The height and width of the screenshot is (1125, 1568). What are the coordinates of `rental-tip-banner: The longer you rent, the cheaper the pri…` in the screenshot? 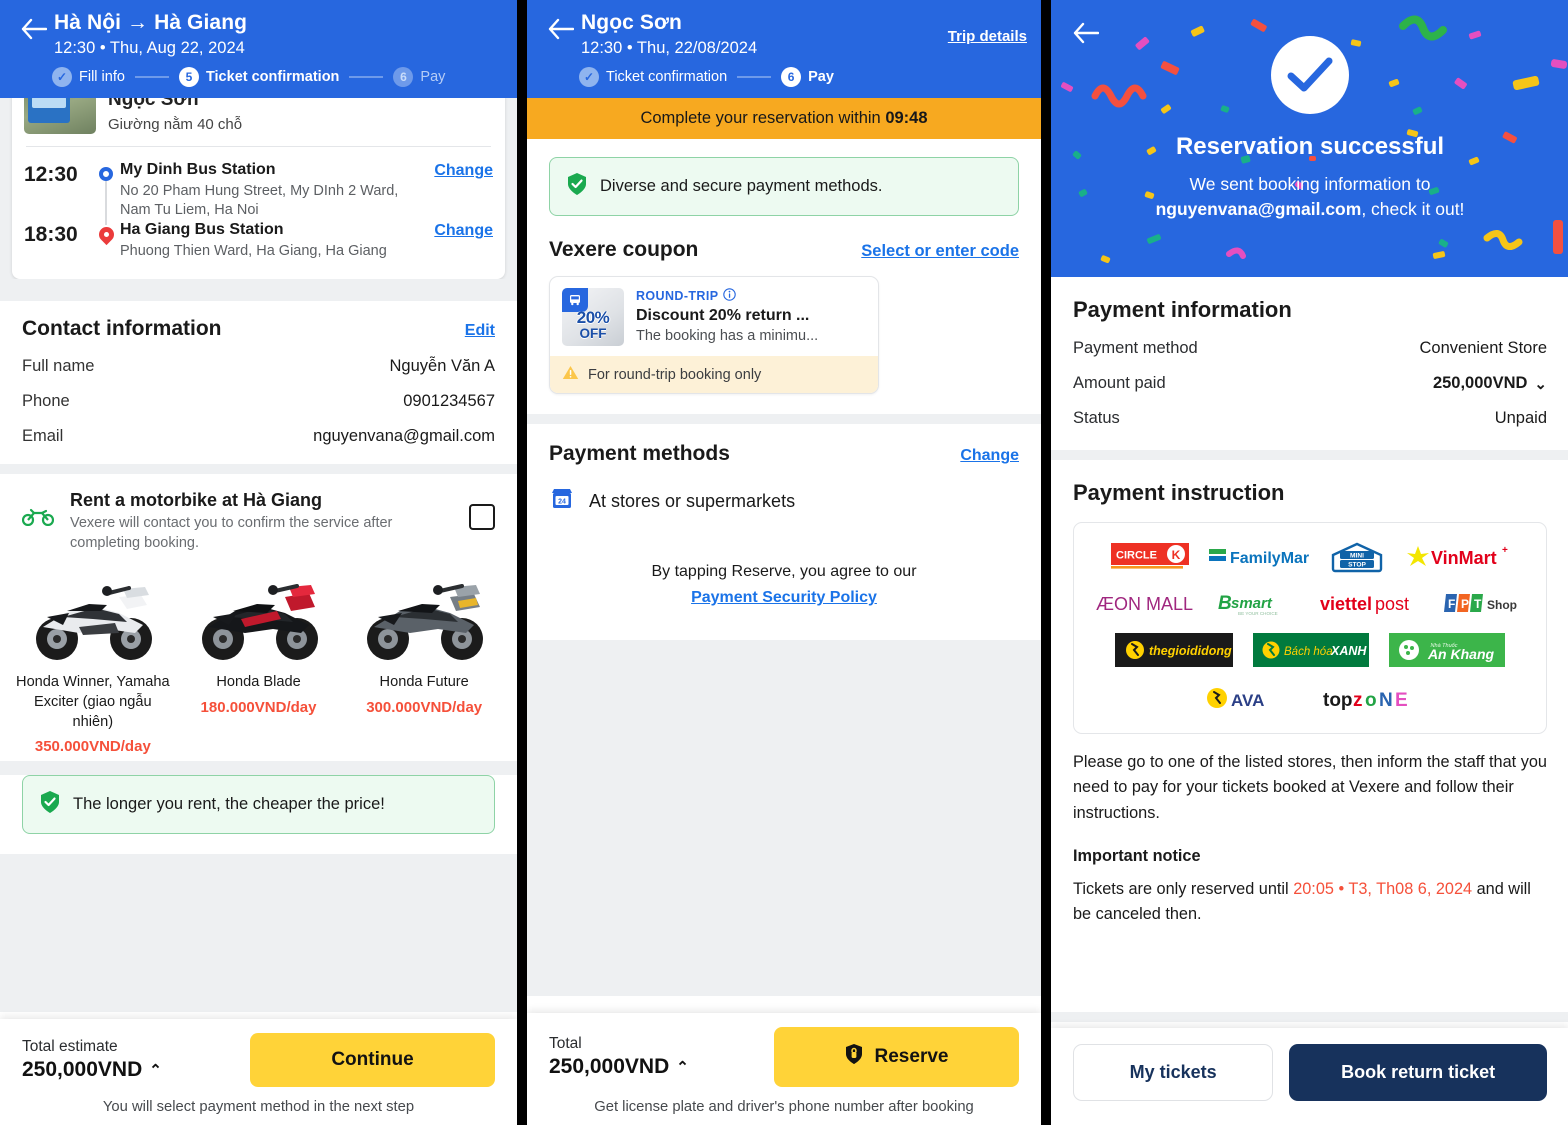 It's located at (258, 805).